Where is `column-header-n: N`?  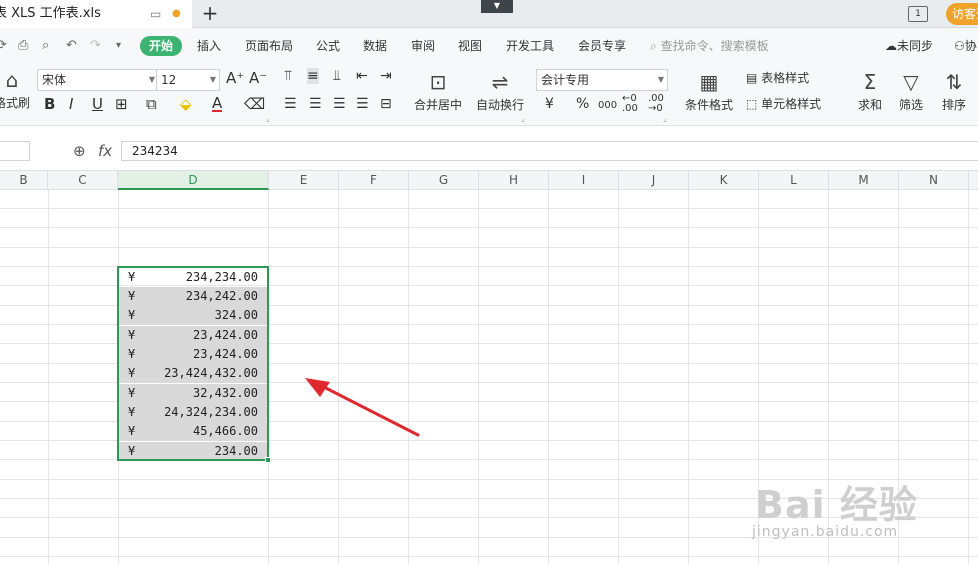
column-header-n: N is located at coordinates (934, 180).